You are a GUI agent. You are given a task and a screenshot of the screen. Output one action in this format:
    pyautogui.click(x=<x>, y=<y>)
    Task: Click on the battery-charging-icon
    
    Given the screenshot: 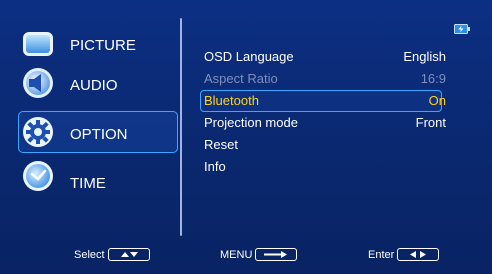 What is the action you would take?
    pyautogui.click(x=462, y=27)
    